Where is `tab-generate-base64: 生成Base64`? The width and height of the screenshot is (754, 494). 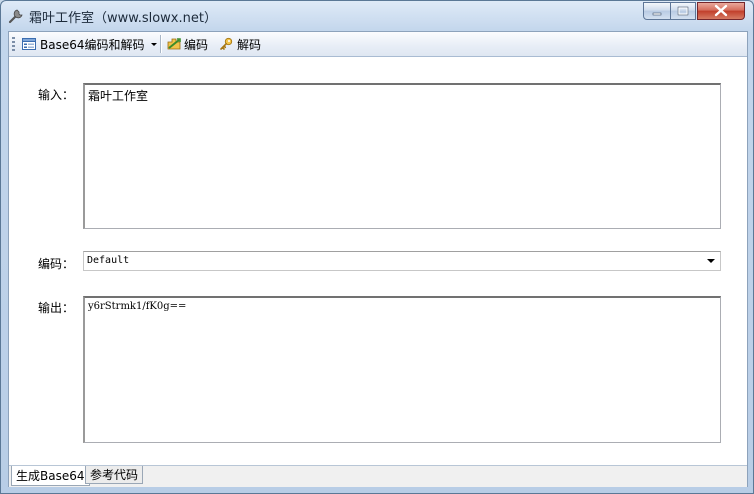
tab-generate-base64: 生成Base64 is located at coordinates (50, 476).